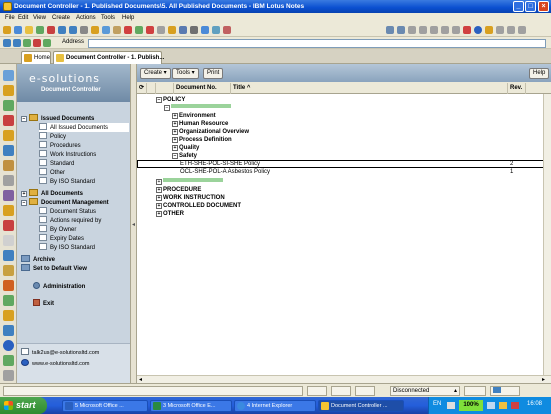 The width and height of the screenshot is (551, 414). Describe the element at coordinates (456, 30) in the screenshot. I see `cascade-icon` at that location.